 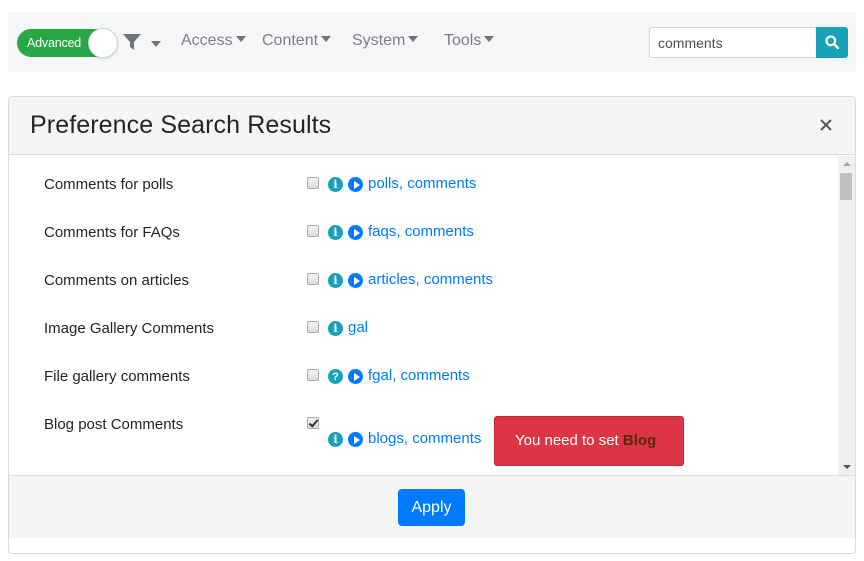 I want to click on scrollbar-thumb, so click(x=846, y=186).